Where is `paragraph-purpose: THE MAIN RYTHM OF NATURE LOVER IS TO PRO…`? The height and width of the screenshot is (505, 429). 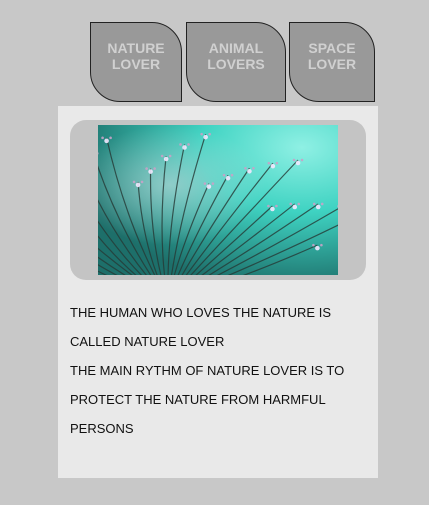
paragraph-purpose: THE MAIN RYTHM OF NATURE LOVER IS TO PRO… is located at coordinates (207, 399).